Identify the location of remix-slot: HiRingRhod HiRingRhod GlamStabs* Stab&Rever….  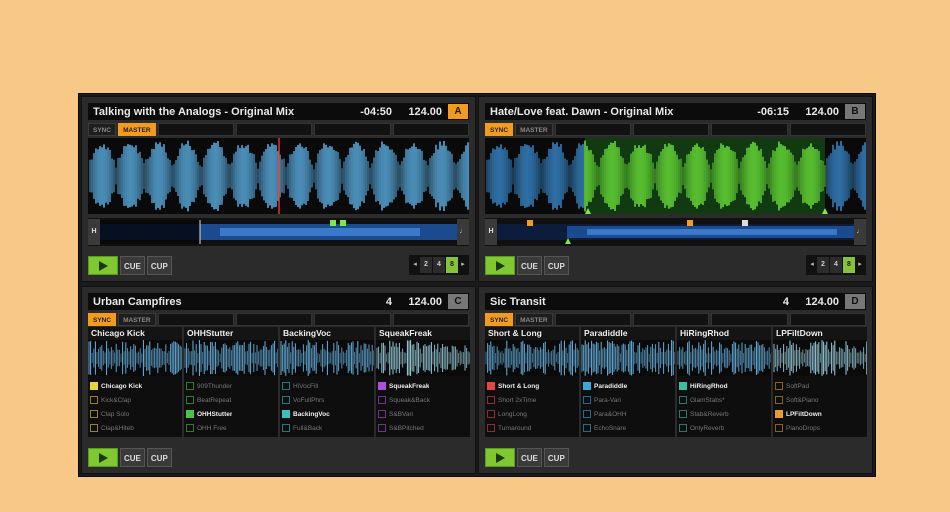
(724, 382).